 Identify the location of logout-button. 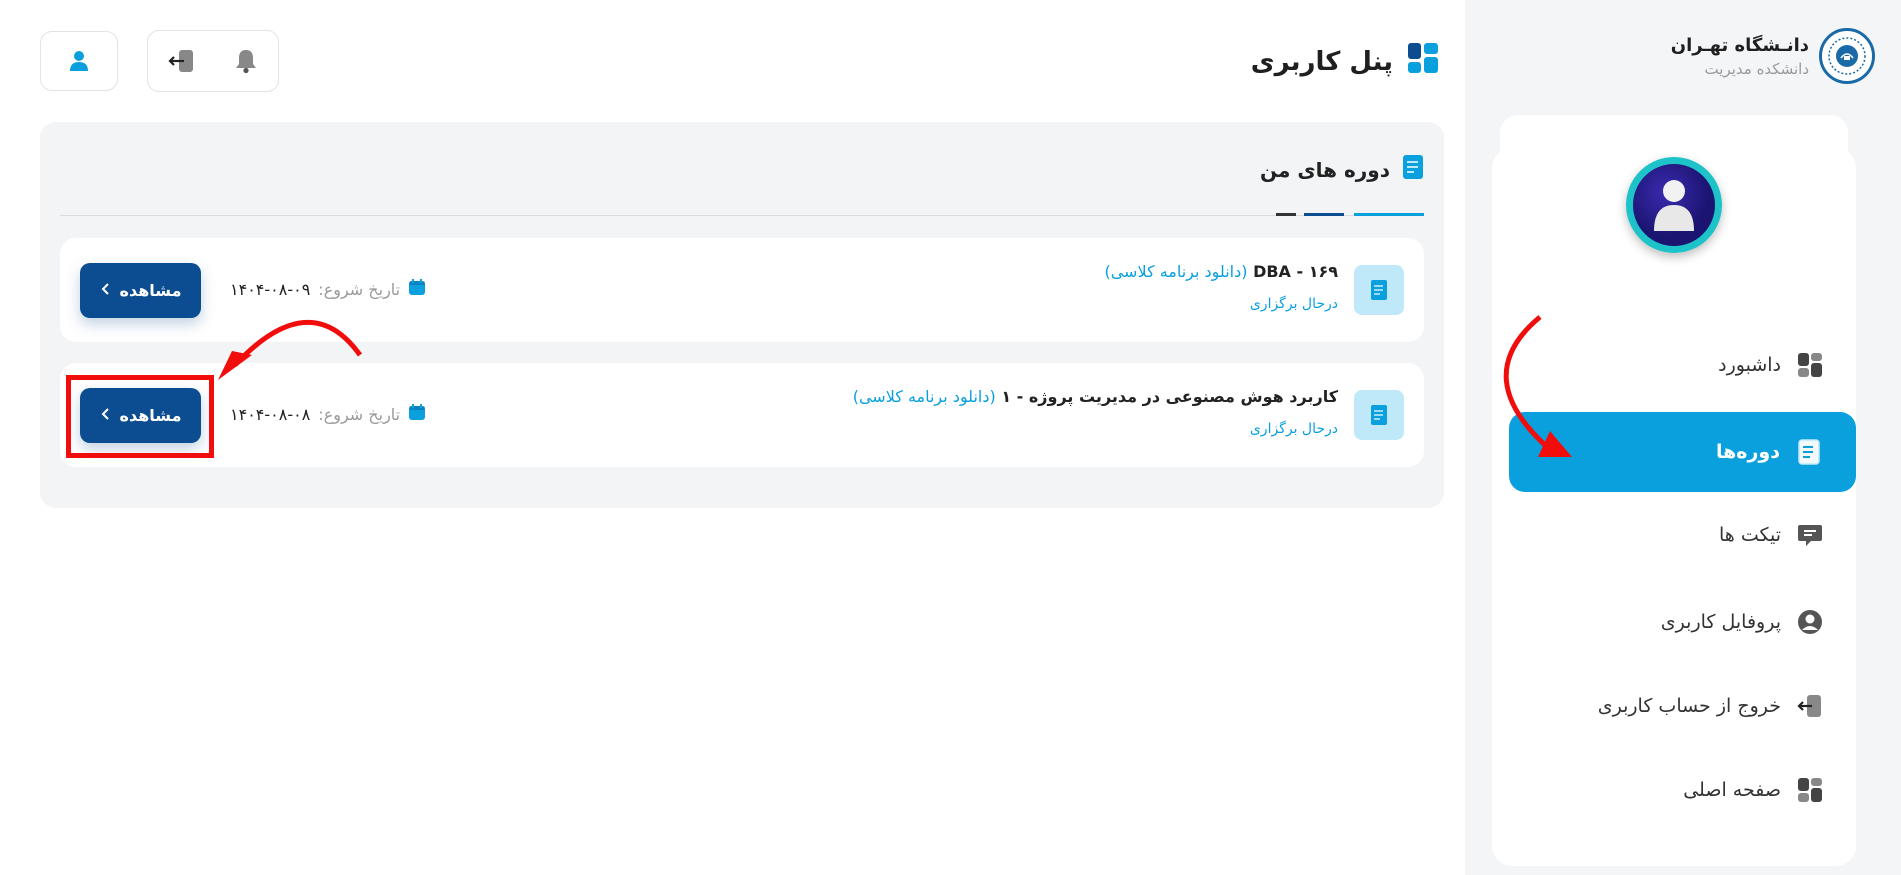
(181, 61).